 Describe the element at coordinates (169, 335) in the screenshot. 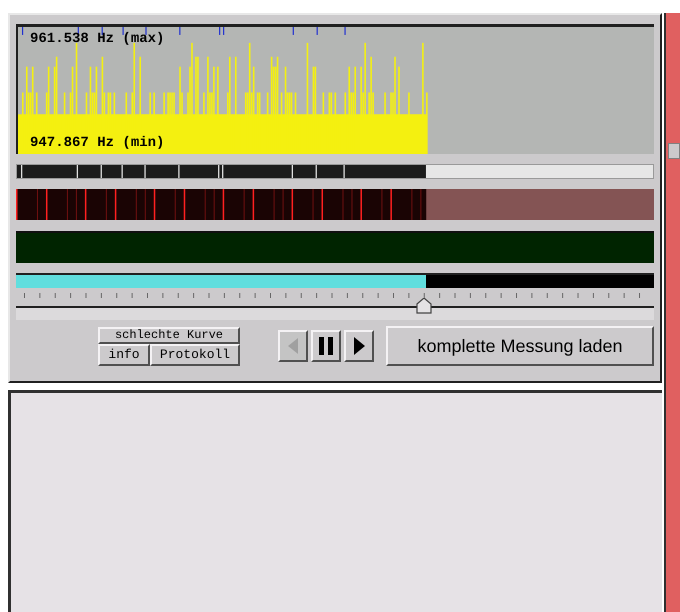

I see `bad-curve-button: schlechte Kurve` at that location.